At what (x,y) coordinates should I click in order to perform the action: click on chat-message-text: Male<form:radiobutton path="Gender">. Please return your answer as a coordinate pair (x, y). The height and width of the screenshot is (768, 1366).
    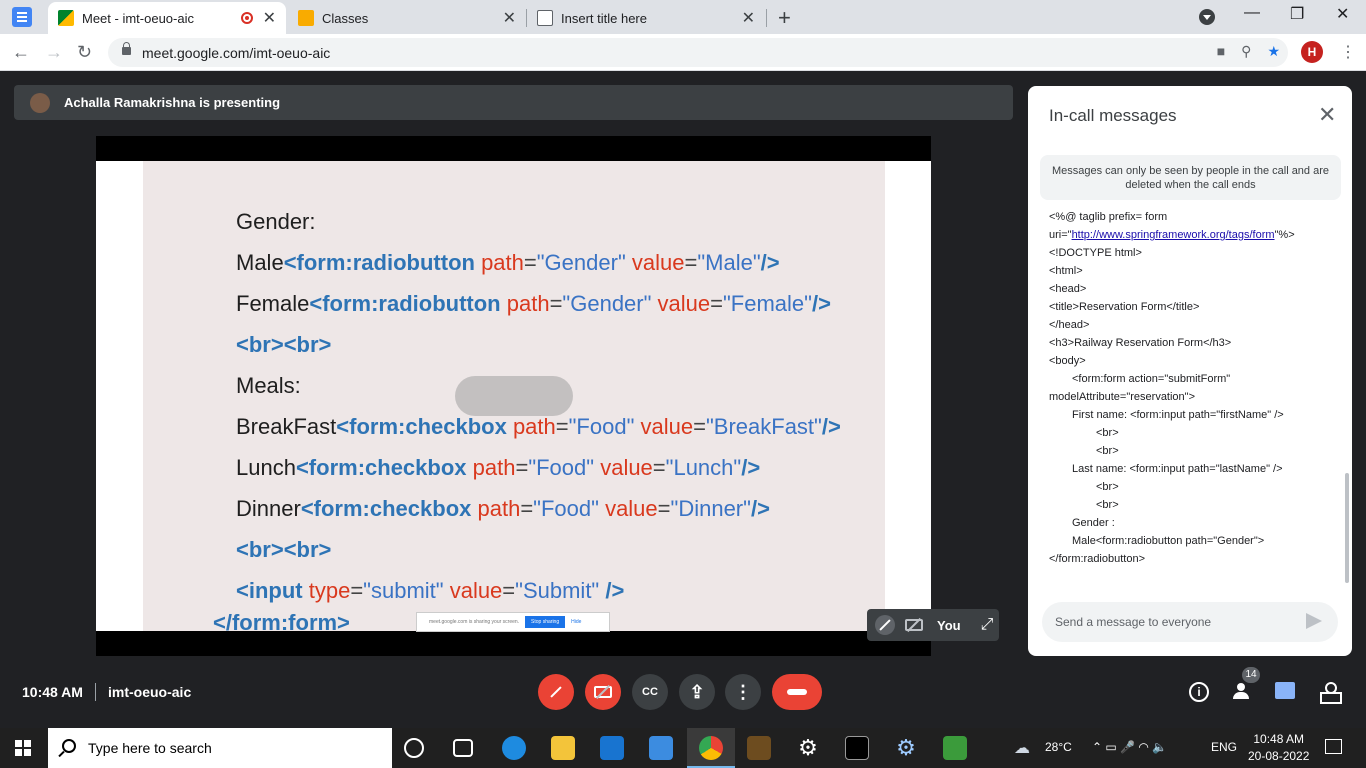
    Looking at the image, I should click on (1168, 541).